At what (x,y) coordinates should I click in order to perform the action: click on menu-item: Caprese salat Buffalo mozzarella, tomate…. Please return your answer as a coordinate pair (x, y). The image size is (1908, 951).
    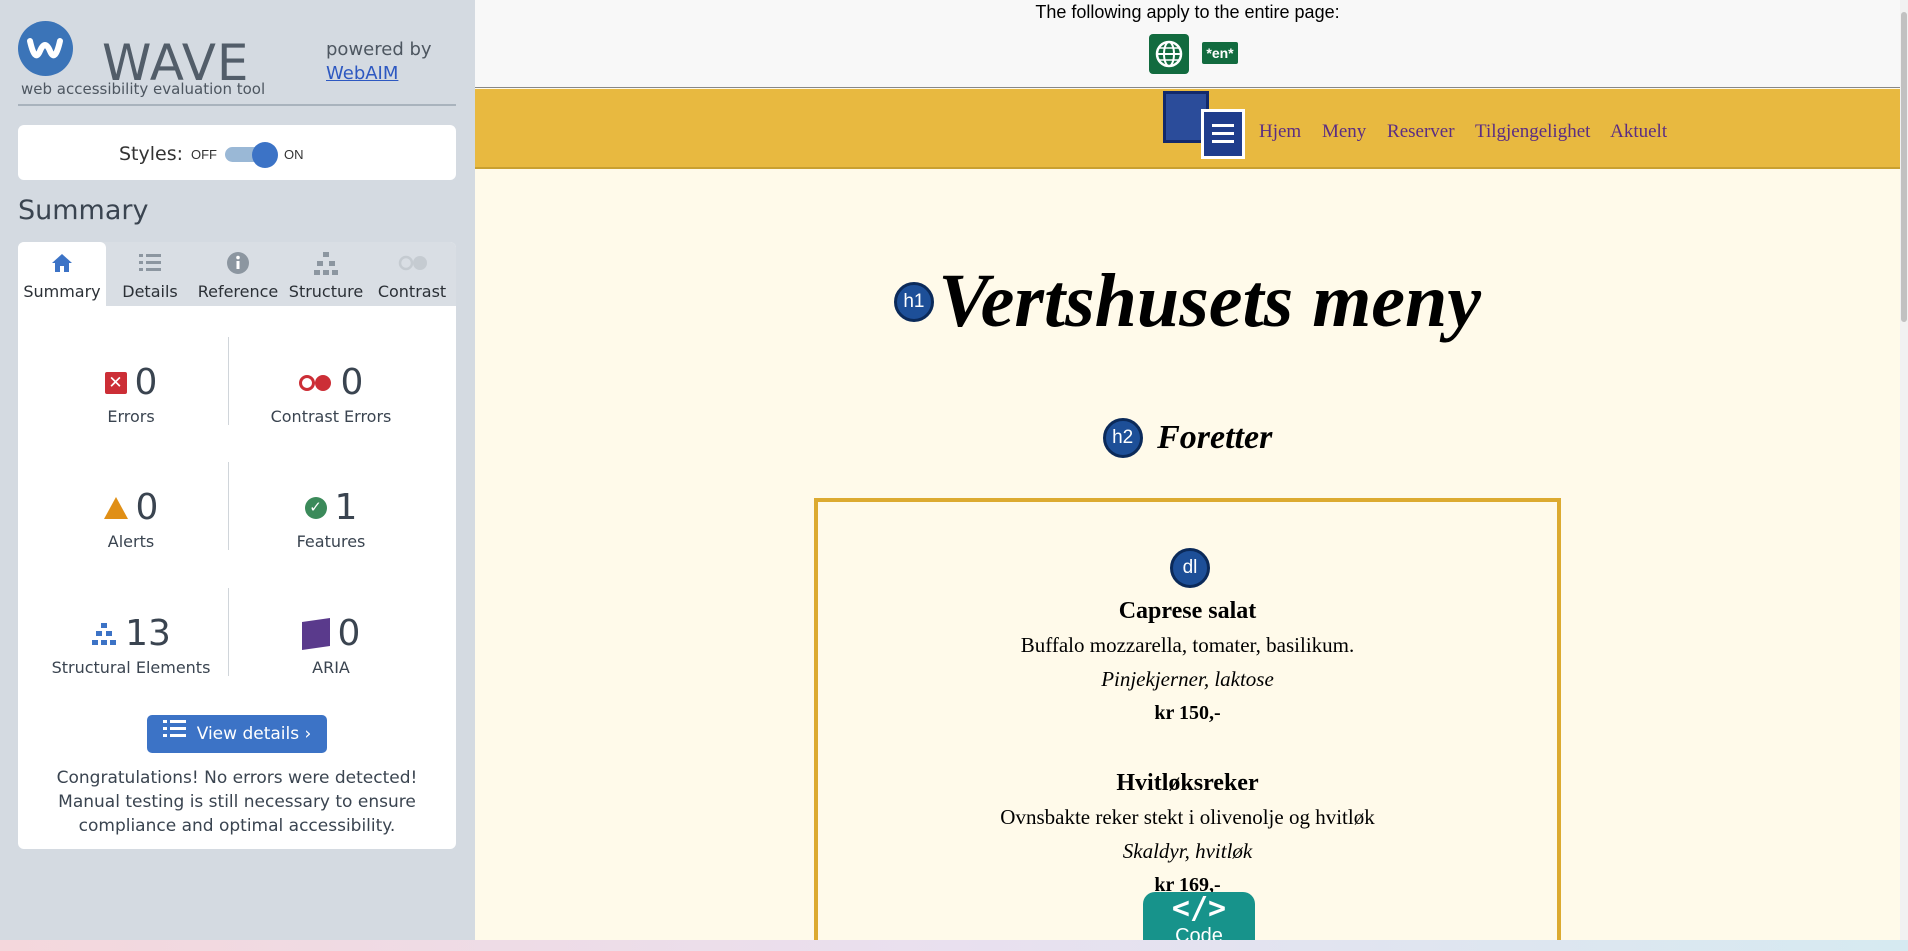
    Looking at the image, I should click on (1187, 662).